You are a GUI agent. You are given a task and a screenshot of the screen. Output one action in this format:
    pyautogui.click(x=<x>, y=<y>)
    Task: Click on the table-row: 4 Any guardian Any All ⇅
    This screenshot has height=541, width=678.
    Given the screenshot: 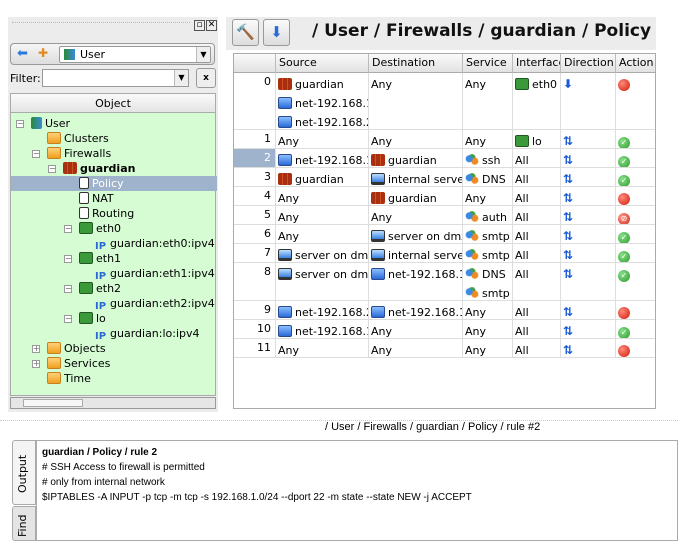 What is the action you would take?
    pyautogui.click(x=444, y=196)
    